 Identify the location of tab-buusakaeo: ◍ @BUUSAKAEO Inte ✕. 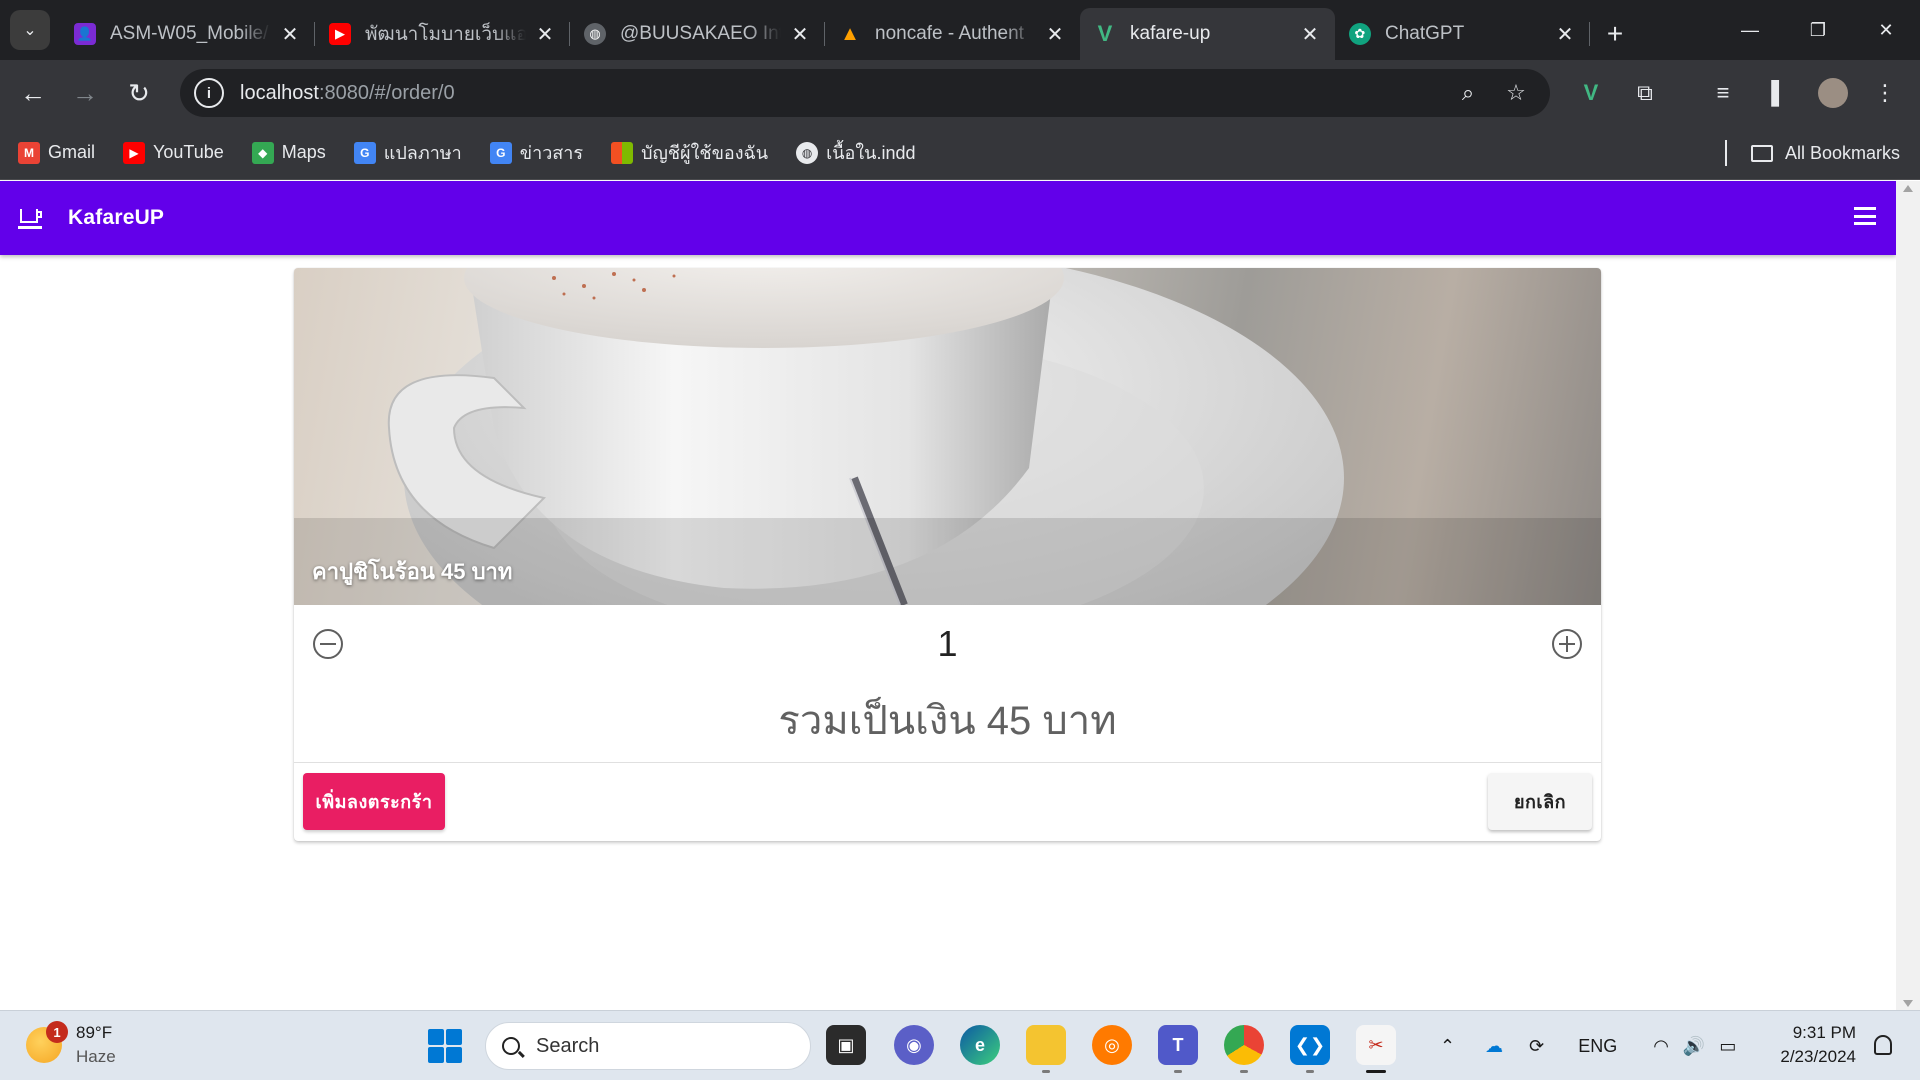
(697, 34).